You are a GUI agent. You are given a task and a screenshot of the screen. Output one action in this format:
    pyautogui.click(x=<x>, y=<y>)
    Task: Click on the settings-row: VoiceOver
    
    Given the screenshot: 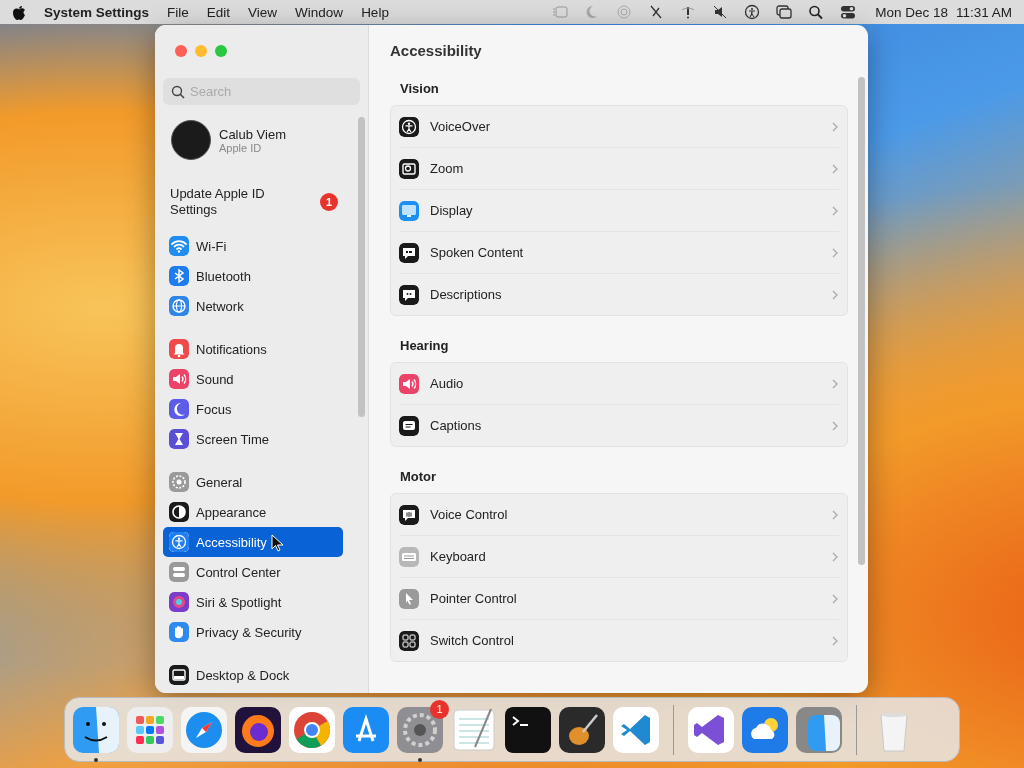 What is the action you would take?
    pyautogui.click(x=619, y=126)
    